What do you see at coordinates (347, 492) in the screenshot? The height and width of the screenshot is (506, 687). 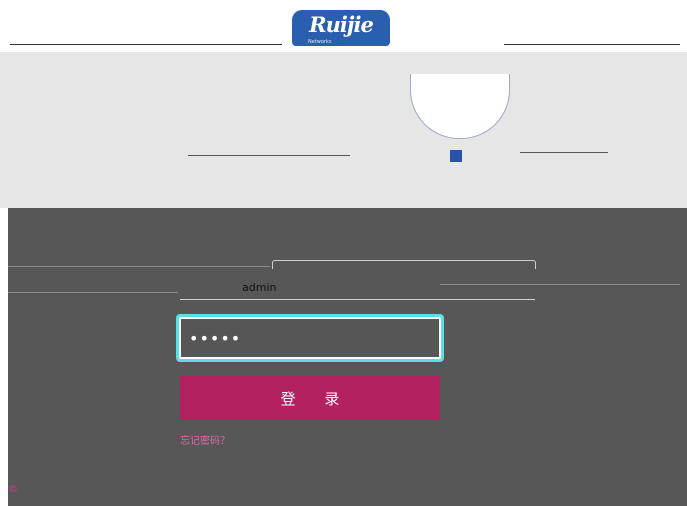 I see `footer: ©` at bounding box center [347, 492].